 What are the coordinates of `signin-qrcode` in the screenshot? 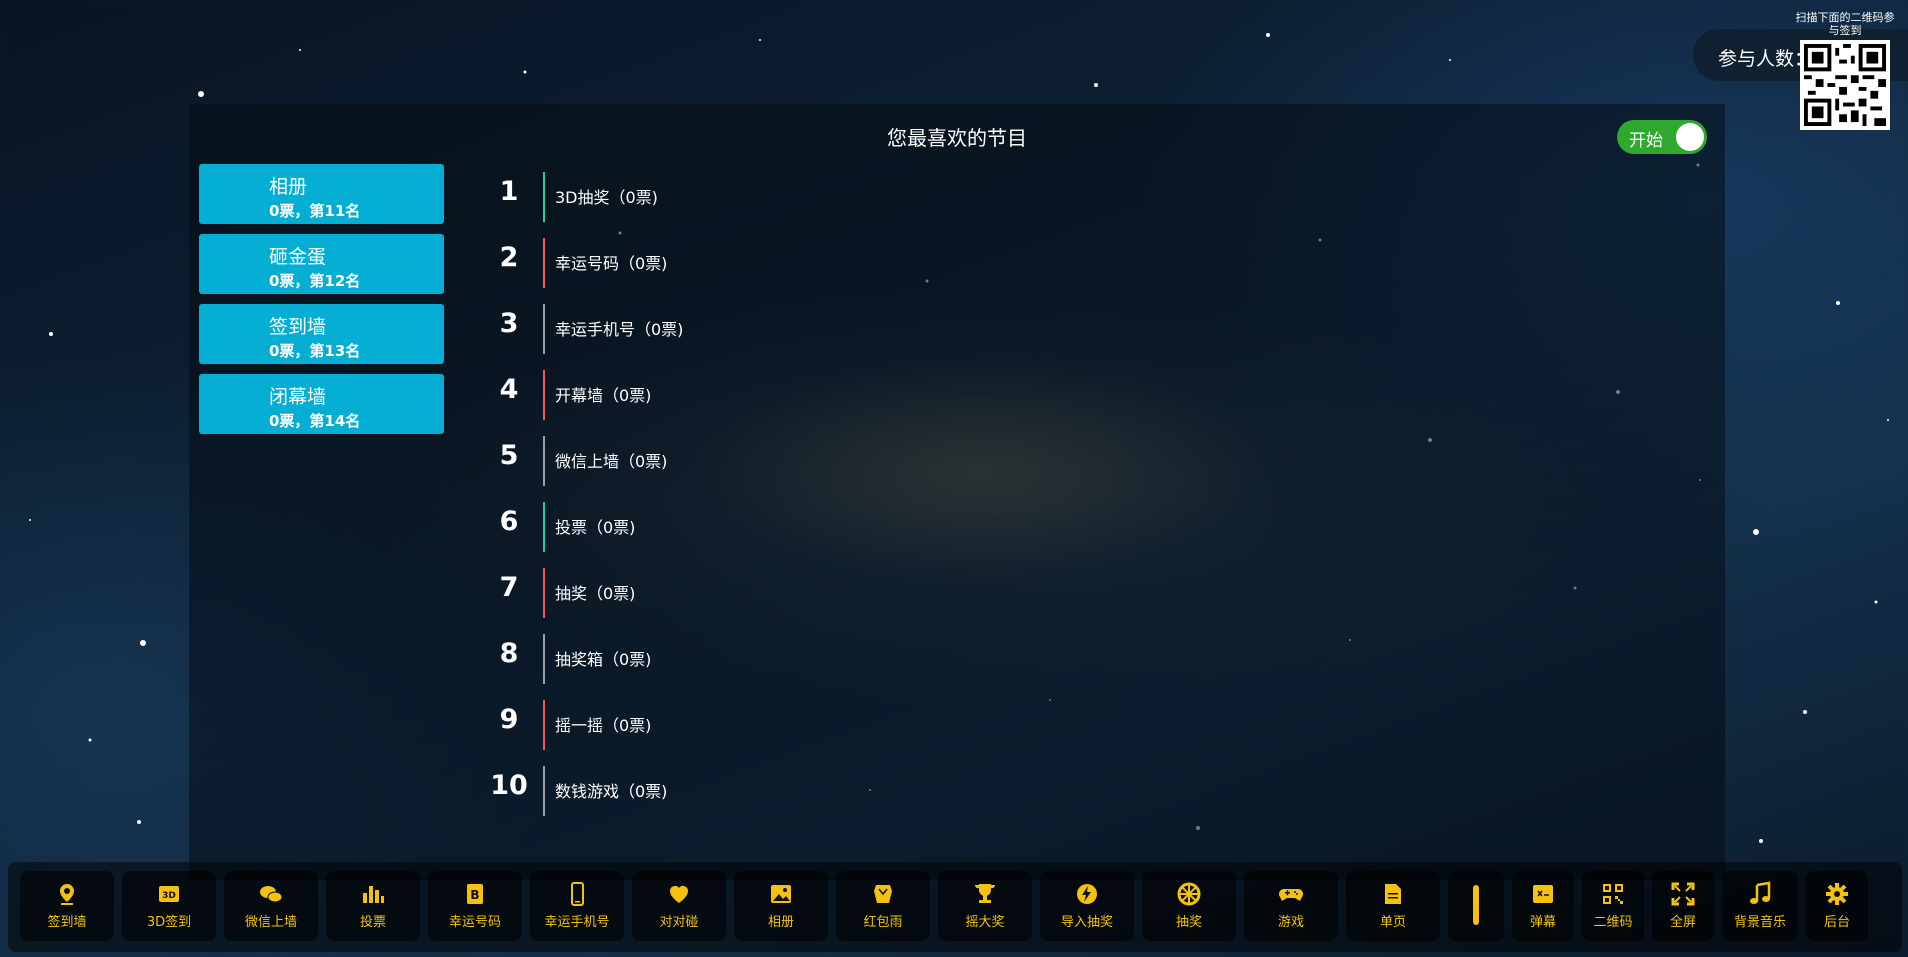 It's located at (1845, 85).